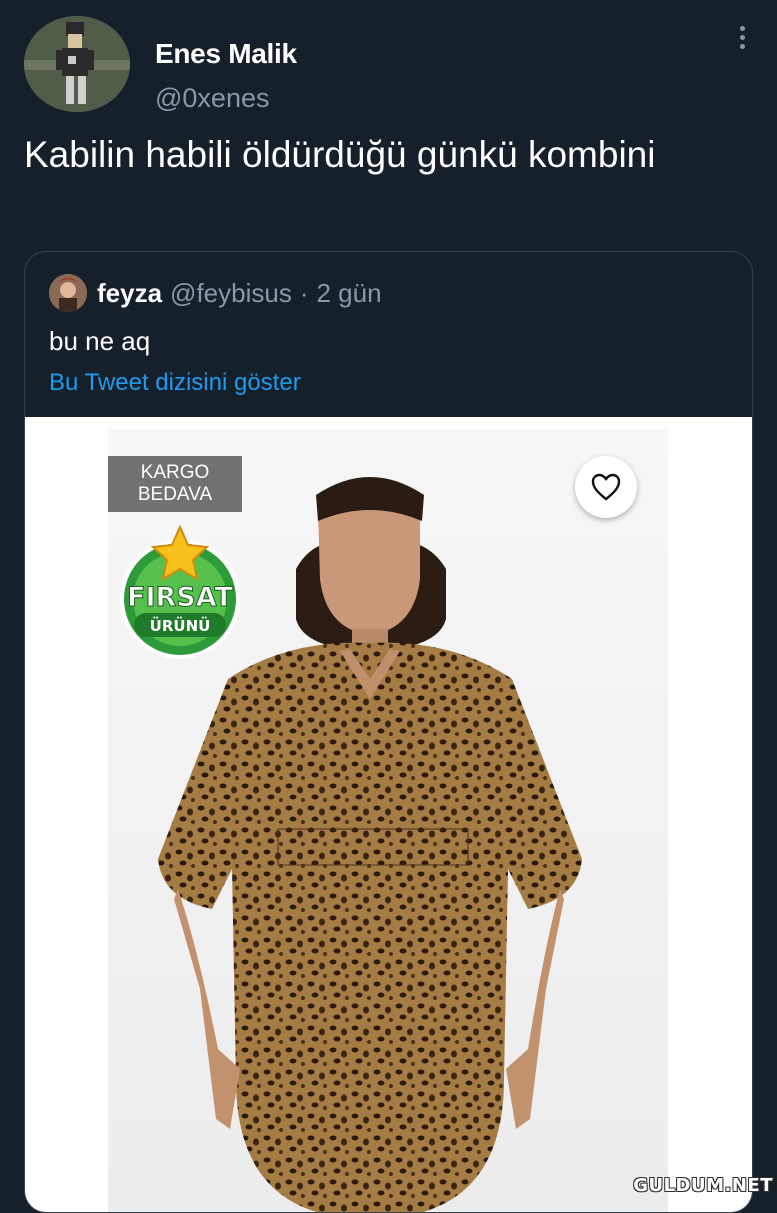 The image size is (777, 1213). Describe the element at coordinates (231, 293) in the screenshot. I see `quoted-author-handle: @feybisus` at that location.